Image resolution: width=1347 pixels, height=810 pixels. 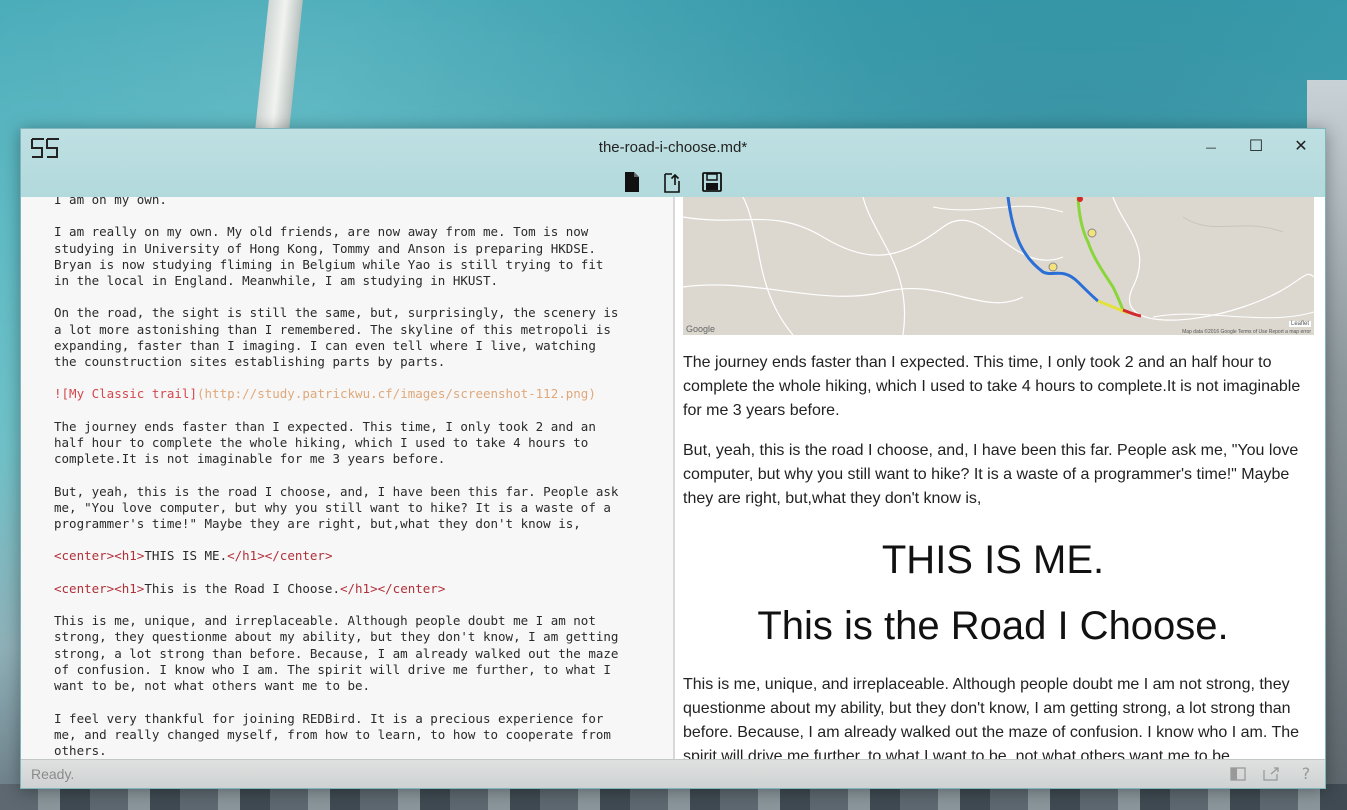 I want to click on new-file-icon, so click(x=632, y=182).